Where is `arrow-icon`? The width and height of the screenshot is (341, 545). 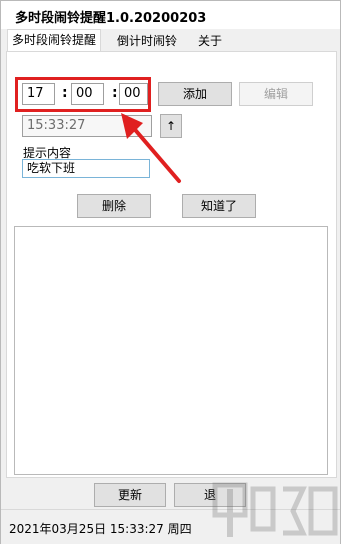
arrow-icon is located at coordinates (151, 148).